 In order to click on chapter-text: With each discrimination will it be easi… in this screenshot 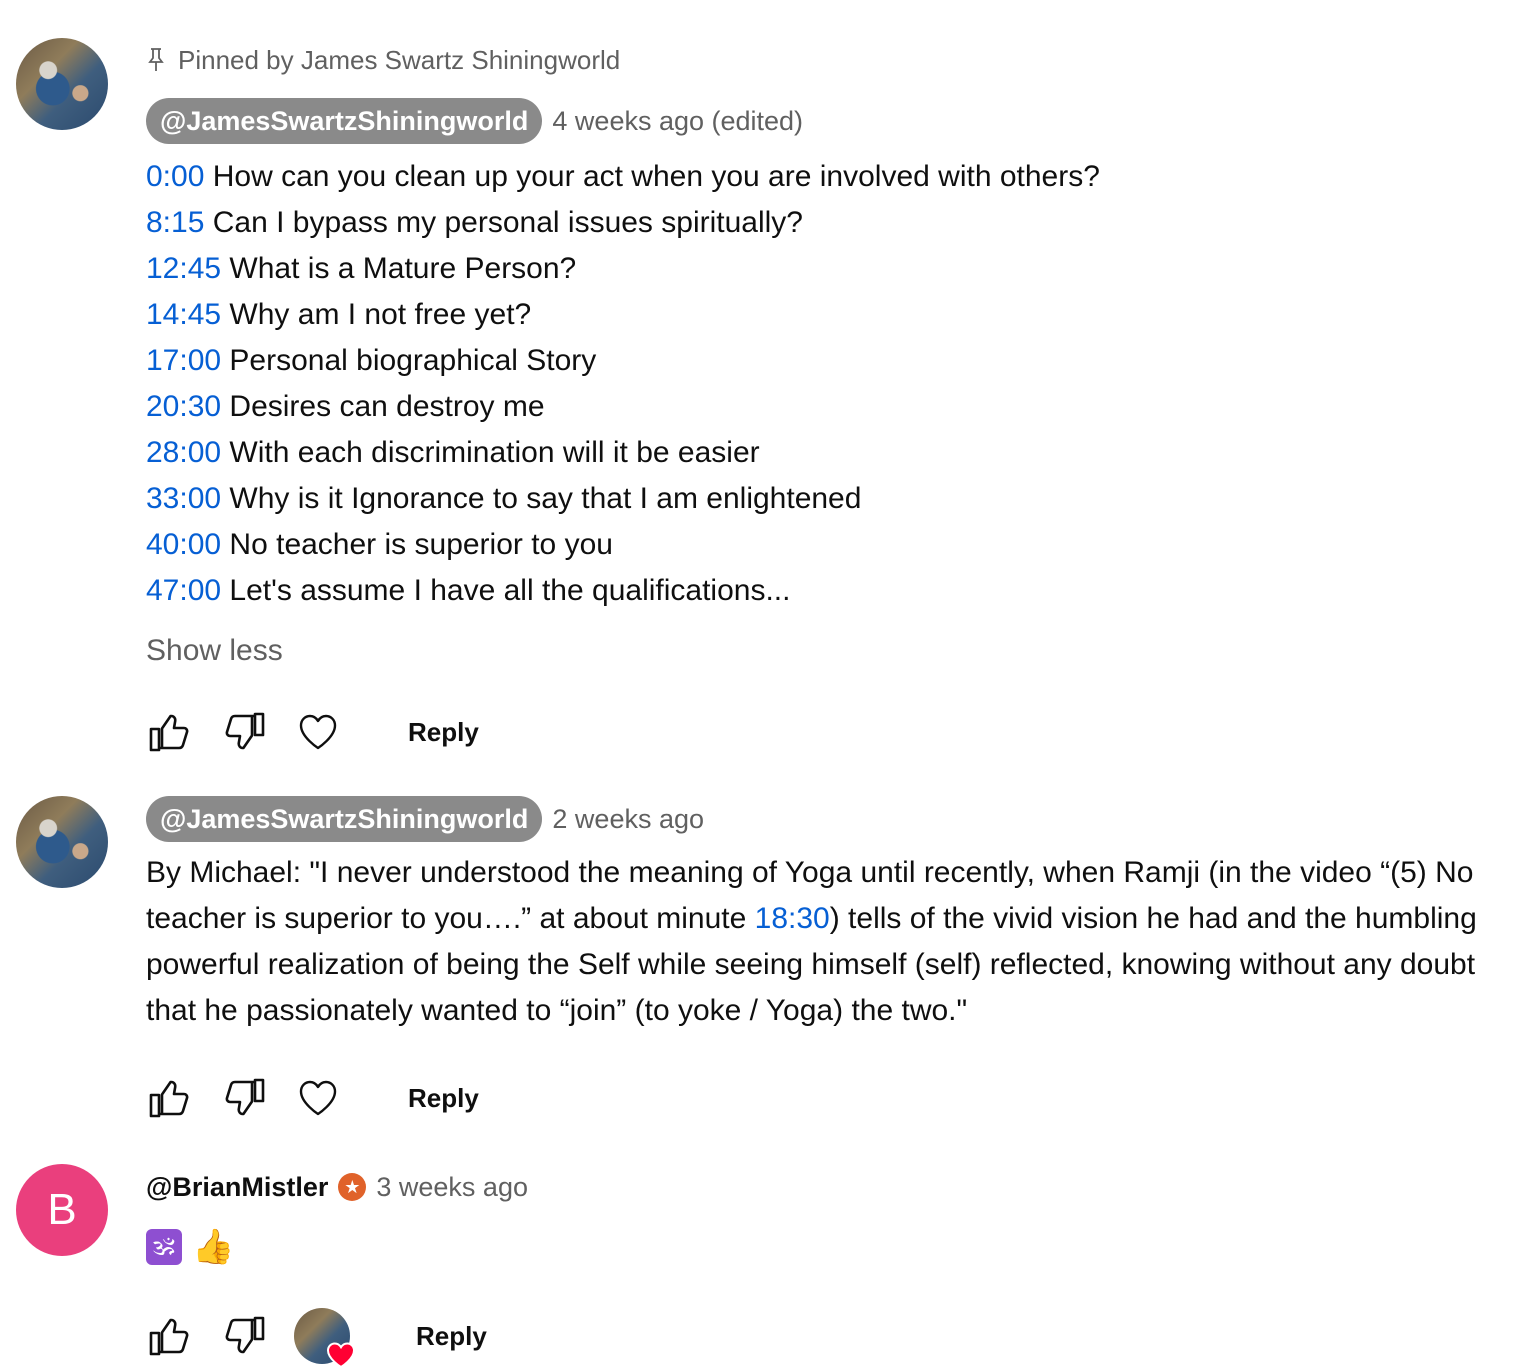, I will do `click(494, 452)`.